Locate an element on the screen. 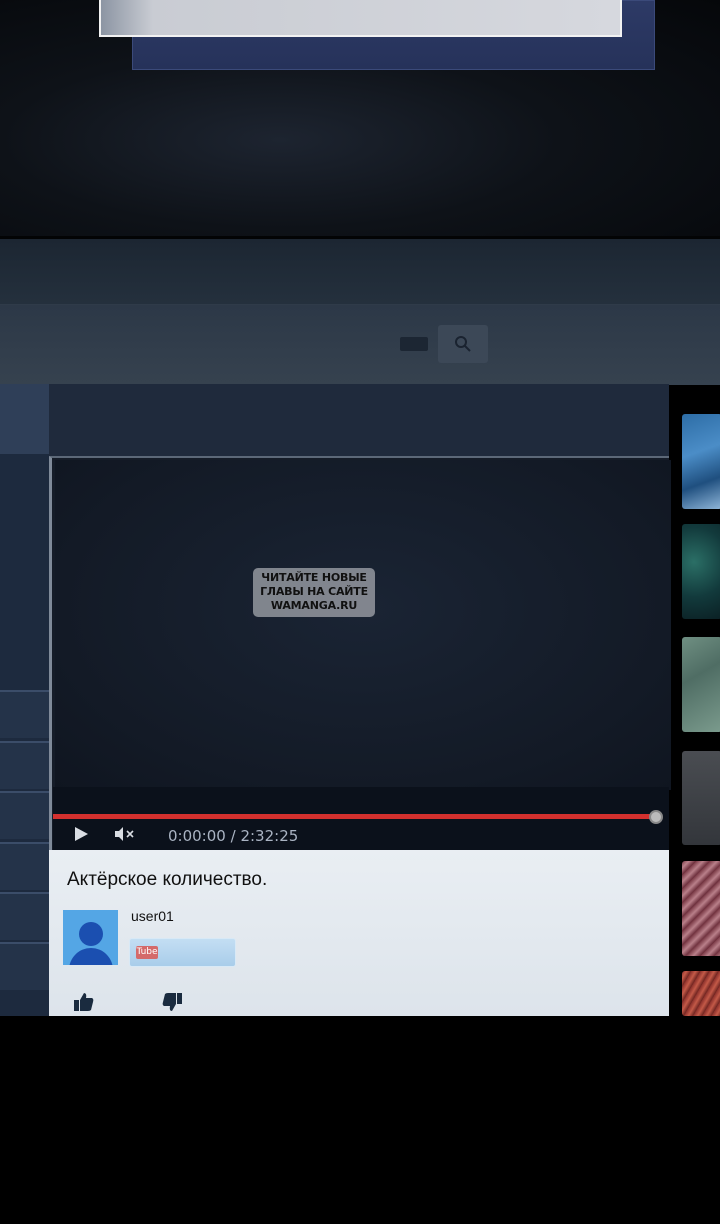 The height and width of the screenshot is (1224, 720). front-window-panel is located at coordinates (360, 18).